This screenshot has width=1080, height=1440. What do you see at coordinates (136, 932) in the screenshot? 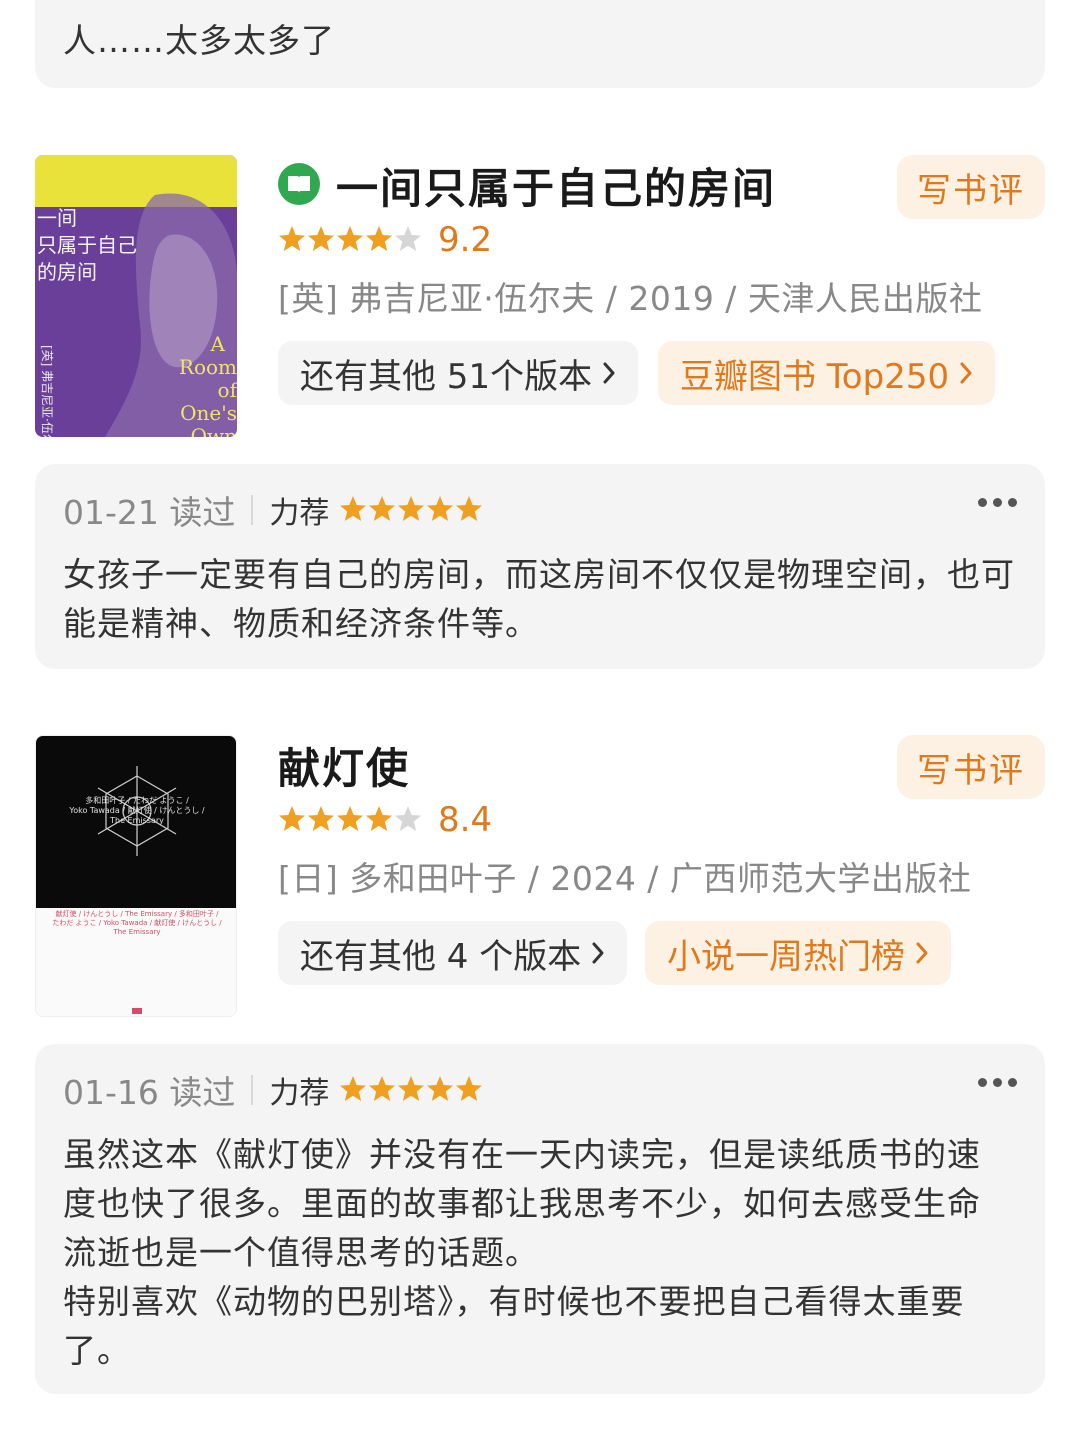
I see `cover-line-6: The Emissary` at bounding box center [136, 932].